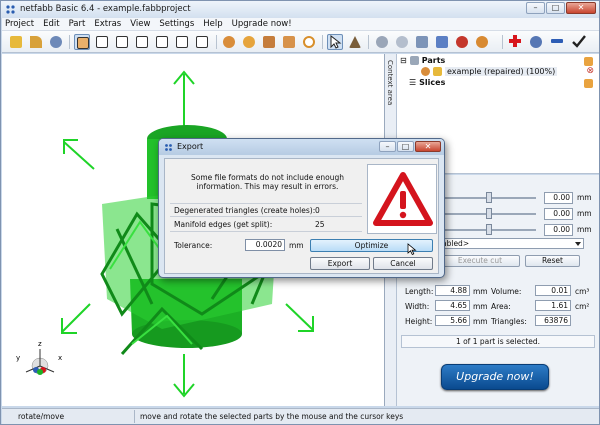 Image resolution: width=600 pixels, height=425 pixels. I want to click on move-tool-icon, so click(355, 42).